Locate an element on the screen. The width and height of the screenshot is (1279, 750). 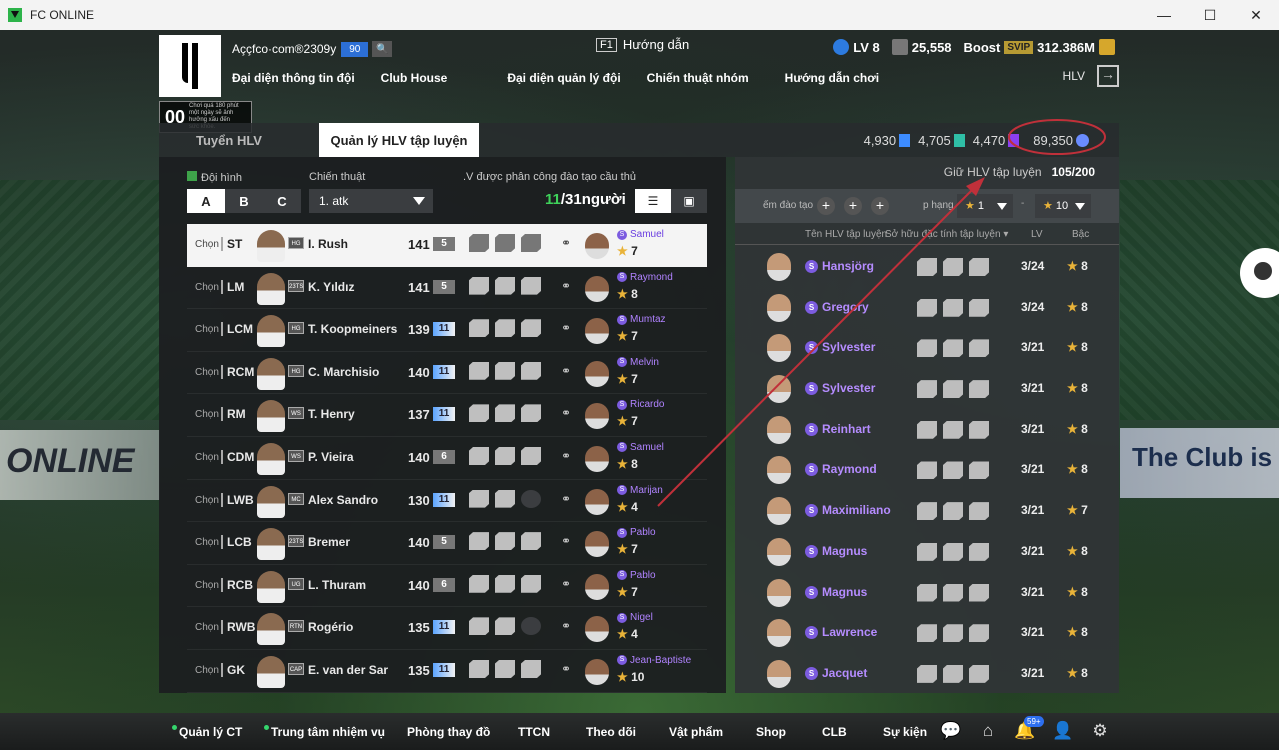
add-filter-1-button: + is located at coordinates (826, 206).